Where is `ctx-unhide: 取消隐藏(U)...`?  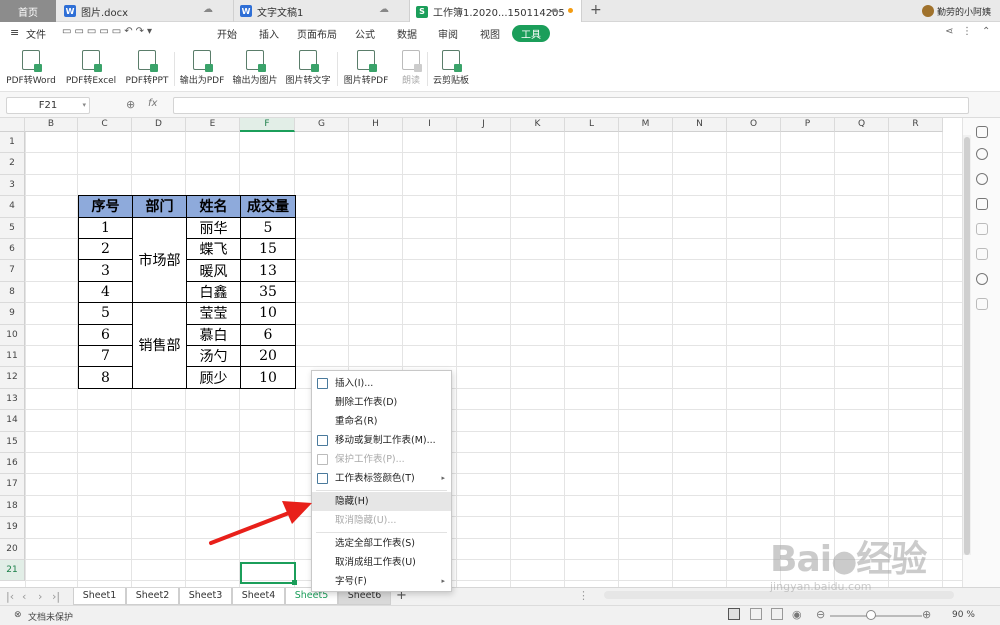
ctx-unhide: 取消隐藏(U)... is located at coordinates (381, 520).